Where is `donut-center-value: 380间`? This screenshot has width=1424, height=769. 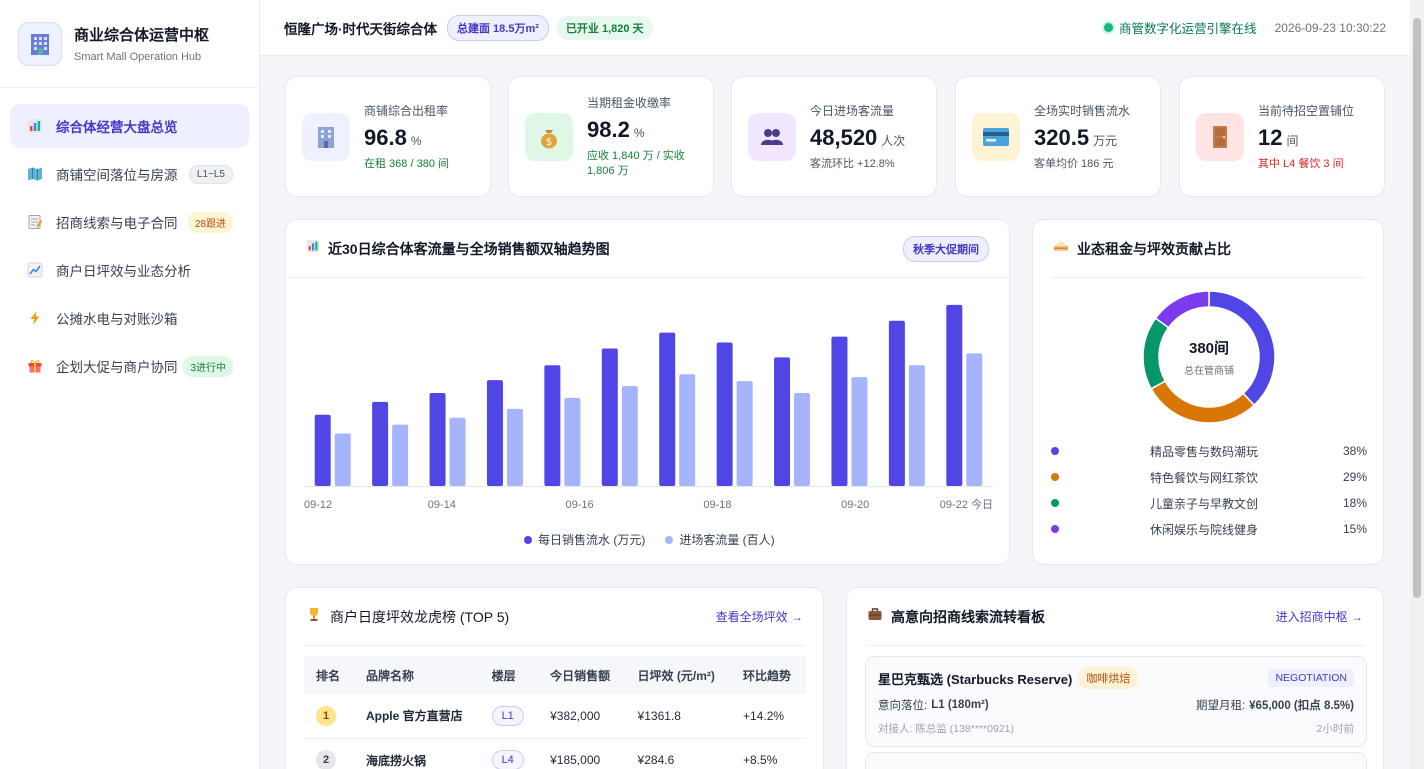
donut-center-value: 380间 is located at coordinates (1209, 348).